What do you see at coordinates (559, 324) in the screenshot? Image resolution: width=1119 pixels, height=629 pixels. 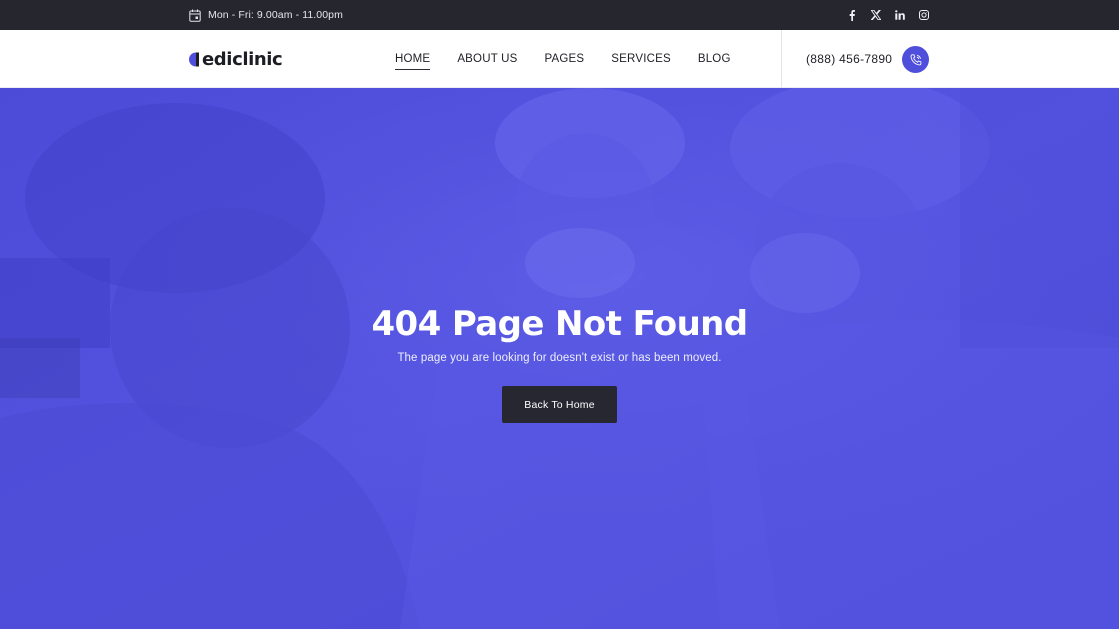 I see `page-title: 404 Page Not Found` at bounding box center [559, 324].